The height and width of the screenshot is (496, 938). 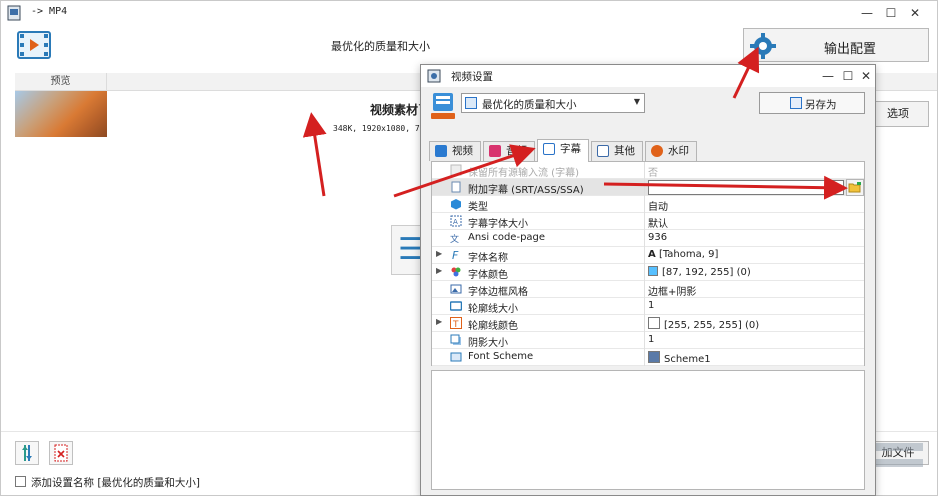 What do you see at coordinates (672, 292) in the screenshot?
I see `property-value: 边框+阴影` at bounding box center [672, 292].